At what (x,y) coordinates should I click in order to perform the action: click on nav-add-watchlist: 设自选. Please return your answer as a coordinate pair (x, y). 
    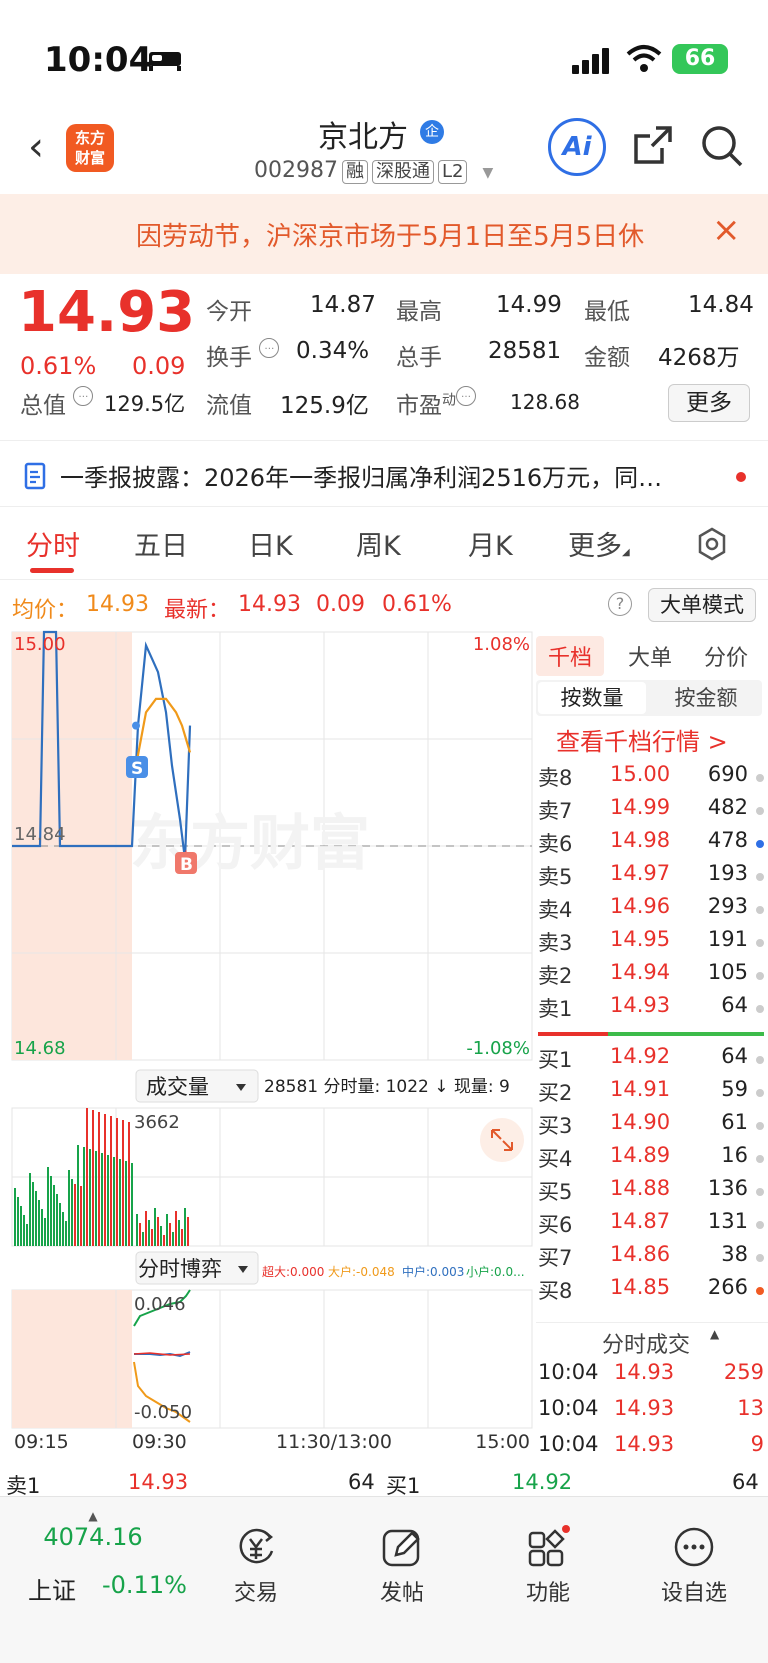
    Looking at the image, I should click on (694, 1566).